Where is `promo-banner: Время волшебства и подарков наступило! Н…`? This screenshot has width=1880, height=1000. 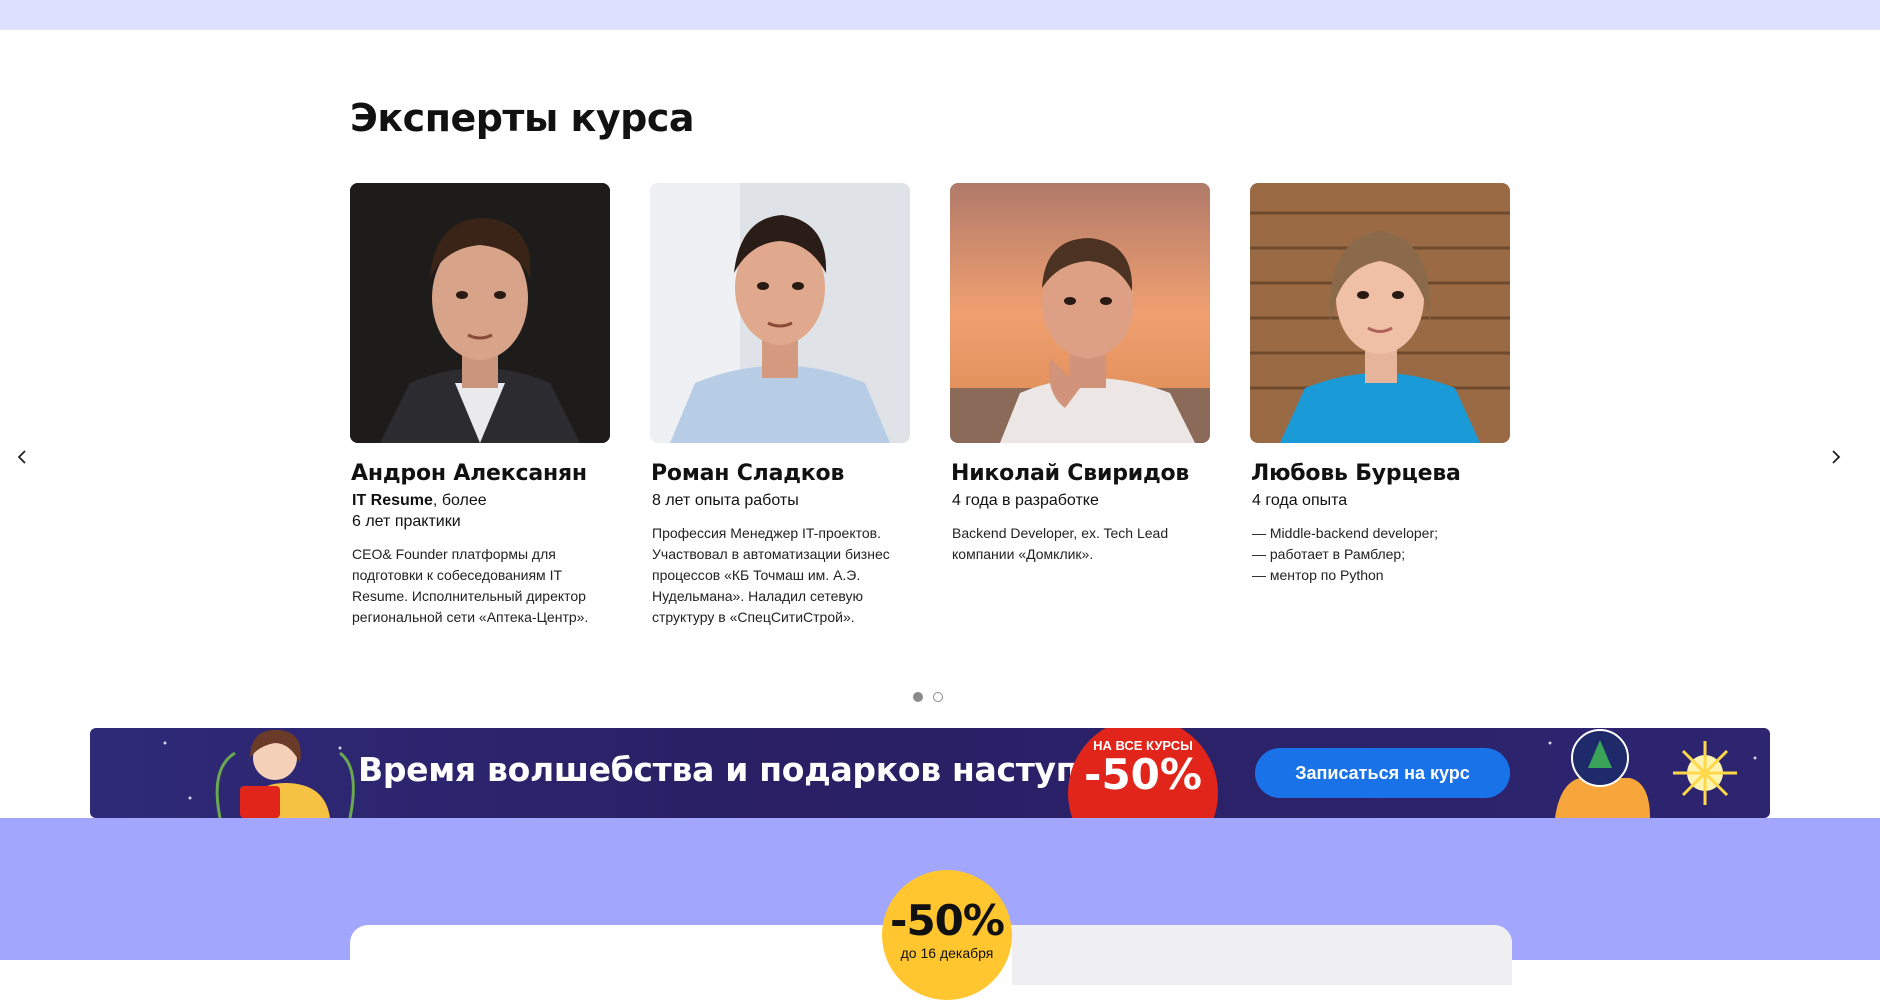
promo-banner: Время волшебства и подарков наступило! Н… is located at coordinates (930, 773).